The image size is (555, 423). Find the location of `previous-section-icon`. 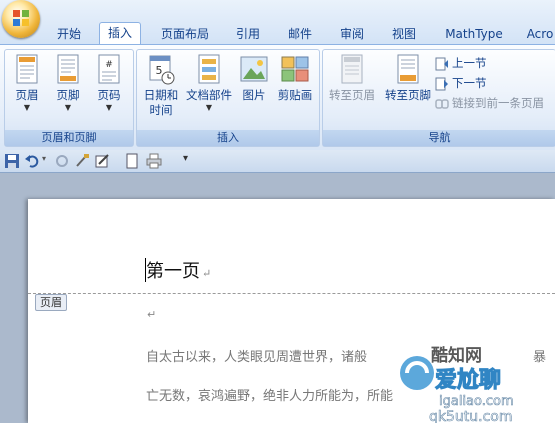

previous-section-icon is located at coordinates (441, 63).